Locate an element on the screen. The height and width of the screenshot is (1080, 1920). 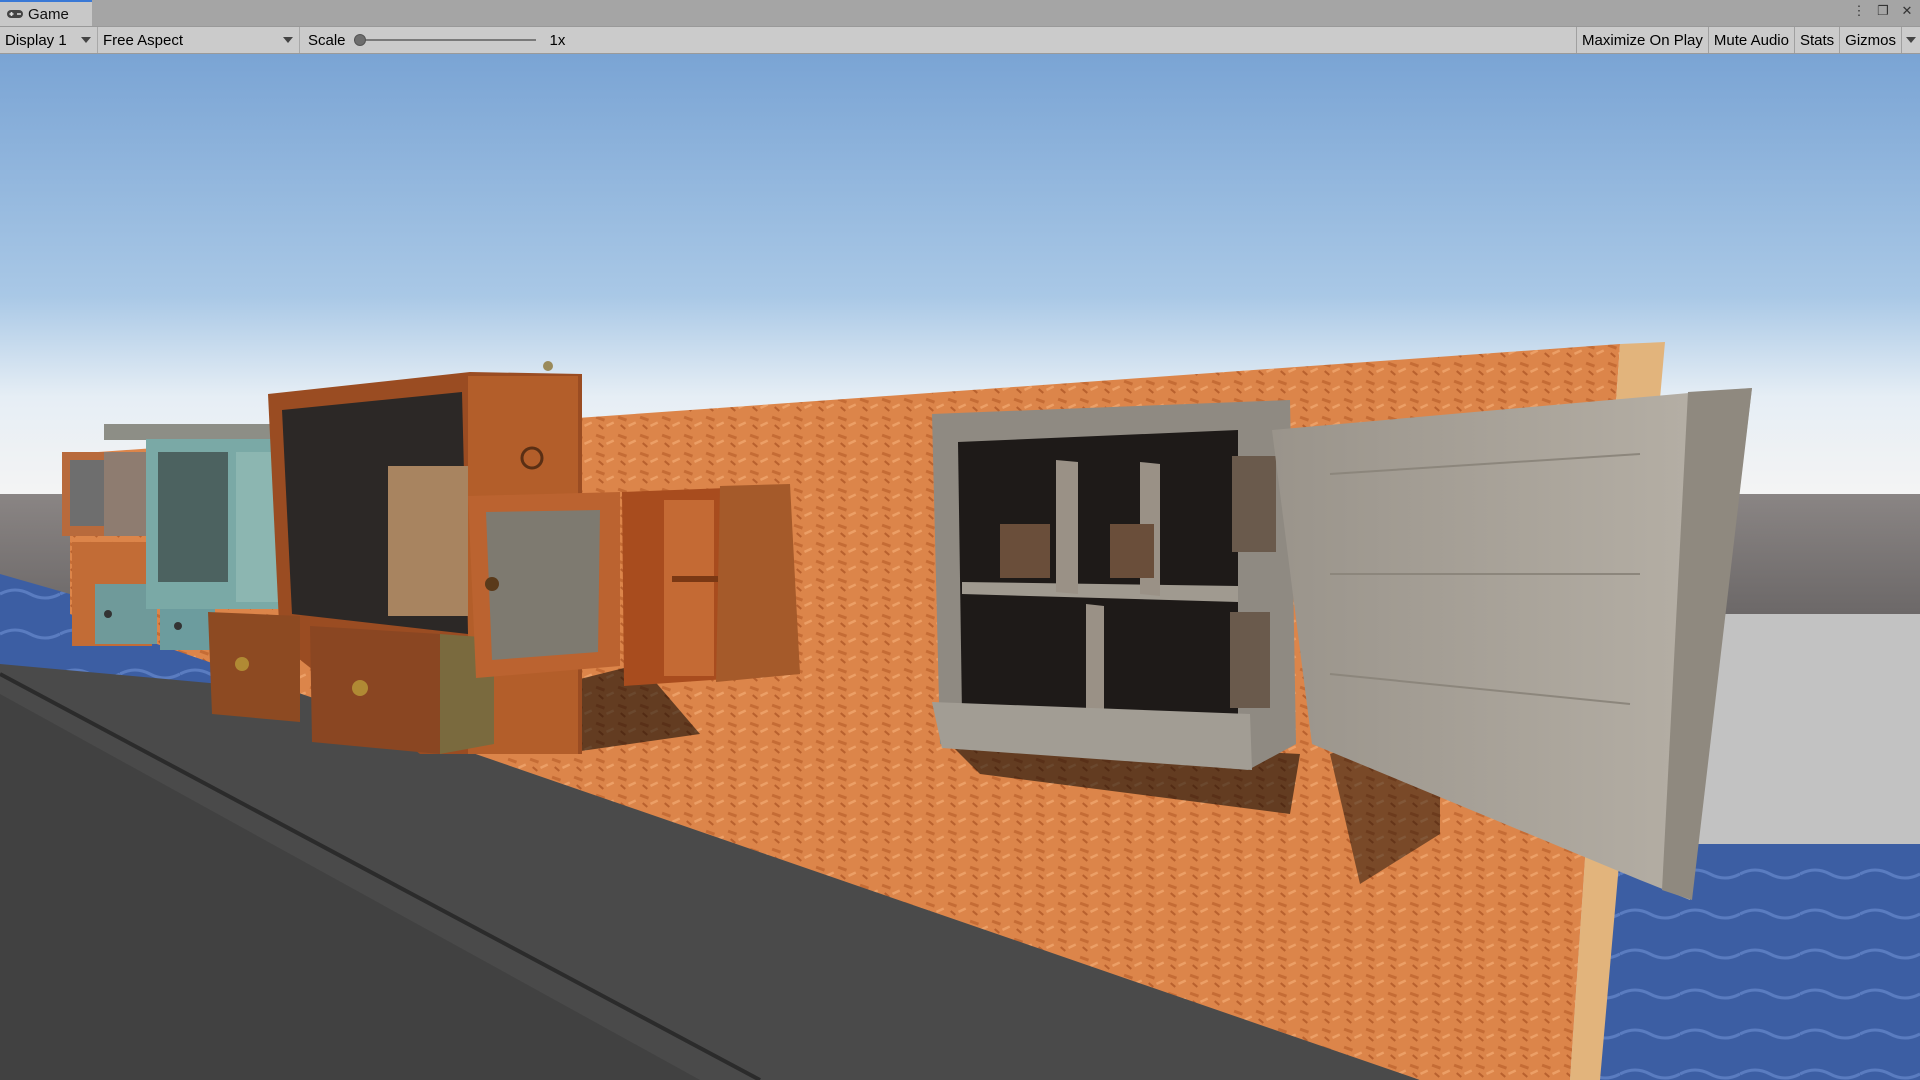
tab-label: Game is located at coordinates (48, 14).